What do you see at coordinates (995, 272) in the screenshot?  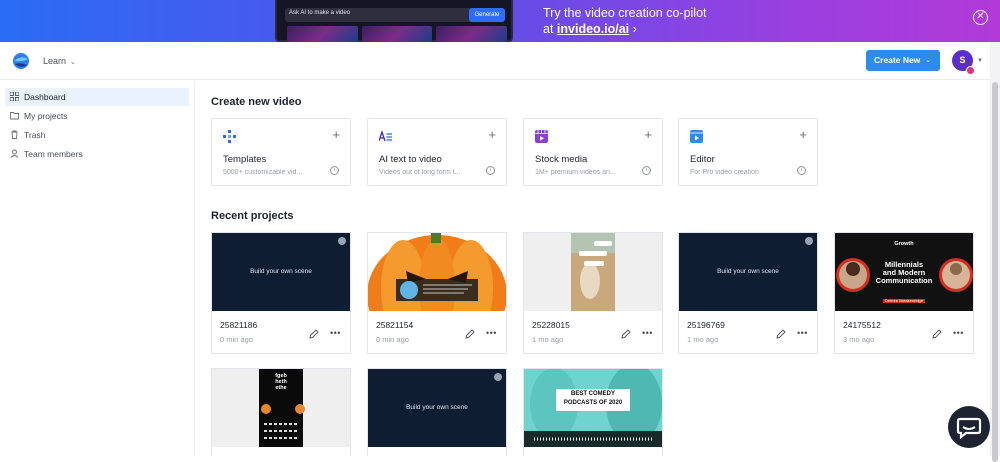 I see `scrollbar-thumb` at bounding box center [995, 272].